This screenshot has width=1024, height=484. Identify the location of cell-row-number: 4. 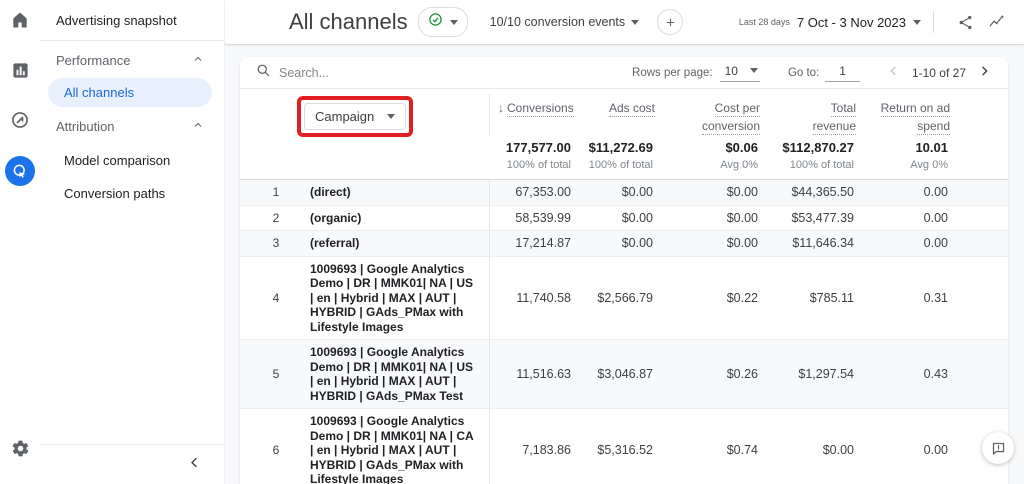
(276, 297).